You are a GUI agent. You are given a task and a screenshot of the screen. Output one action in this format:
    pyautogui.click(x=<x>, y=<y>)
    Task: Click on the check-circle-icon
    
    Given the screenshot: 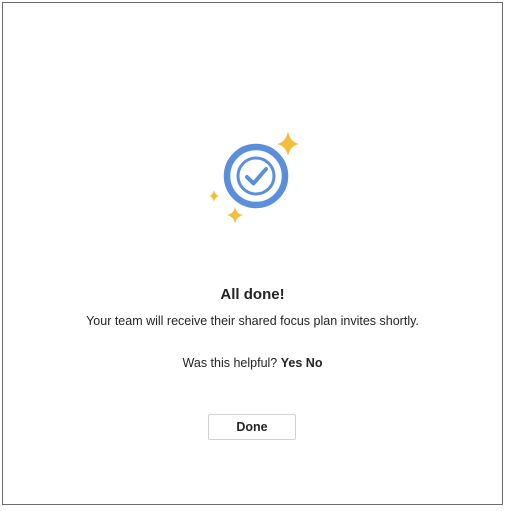 What is the action you would take?
    pyautogui.click(x=256, y=176)
    